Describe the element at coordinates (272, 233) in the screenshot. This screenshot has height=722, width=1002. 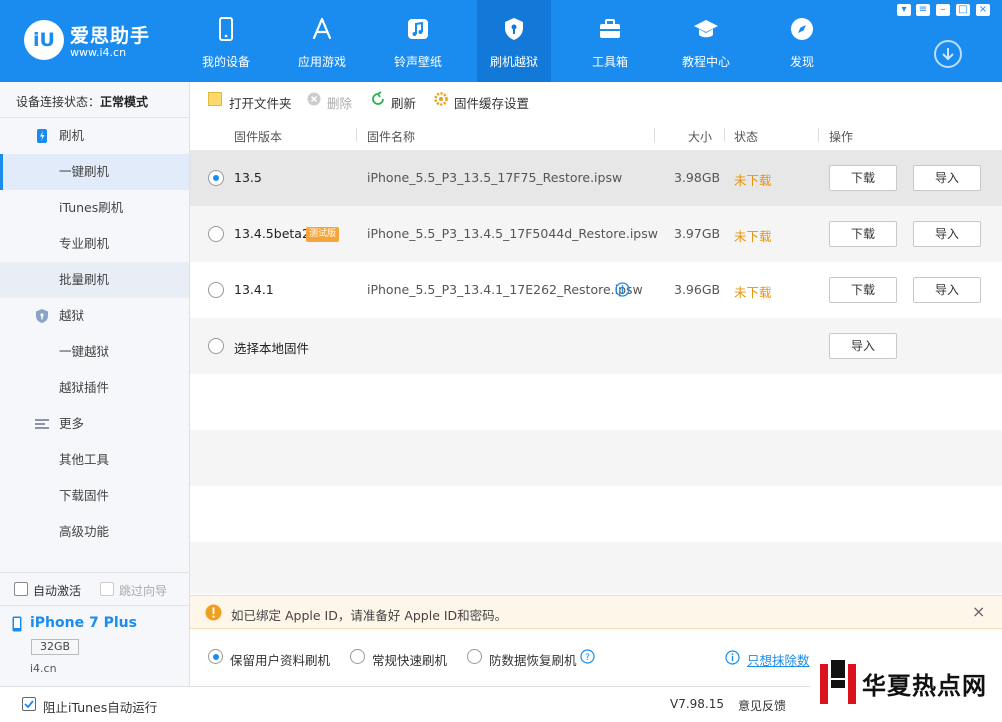
I see `firmware-version: 13.4.5beta2` at that location.